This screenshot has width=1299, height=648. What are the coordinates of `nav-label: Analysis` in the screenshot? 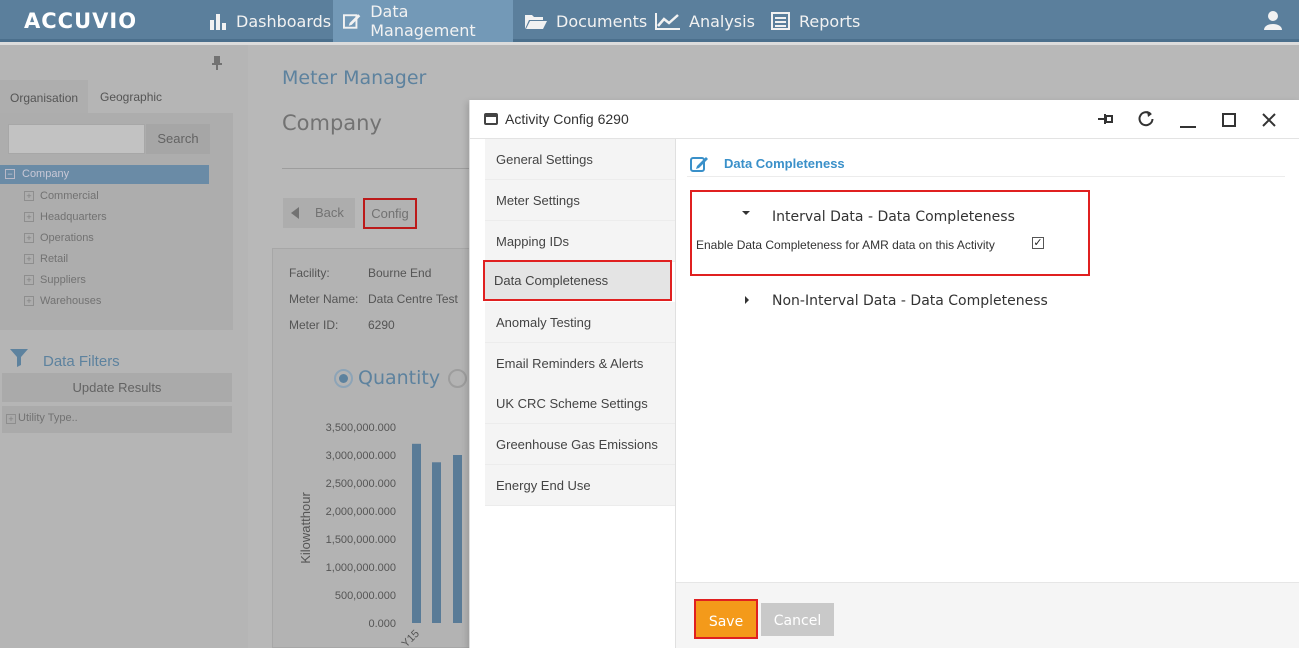 It's located at (722, 21).